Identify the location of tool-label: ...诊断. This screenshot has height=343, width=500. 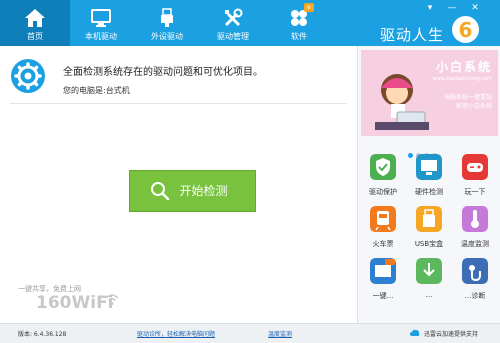
(475, 296).